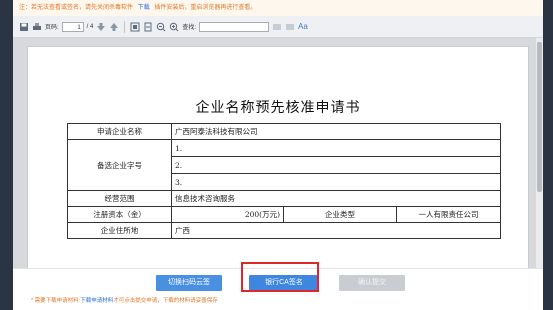 This screenshot has height=310, width=553. What do you see at coordinates (96, 301) in the screenshot?
I see `download-materials-link: 下载申请材料` at bounding box center [96, 301].